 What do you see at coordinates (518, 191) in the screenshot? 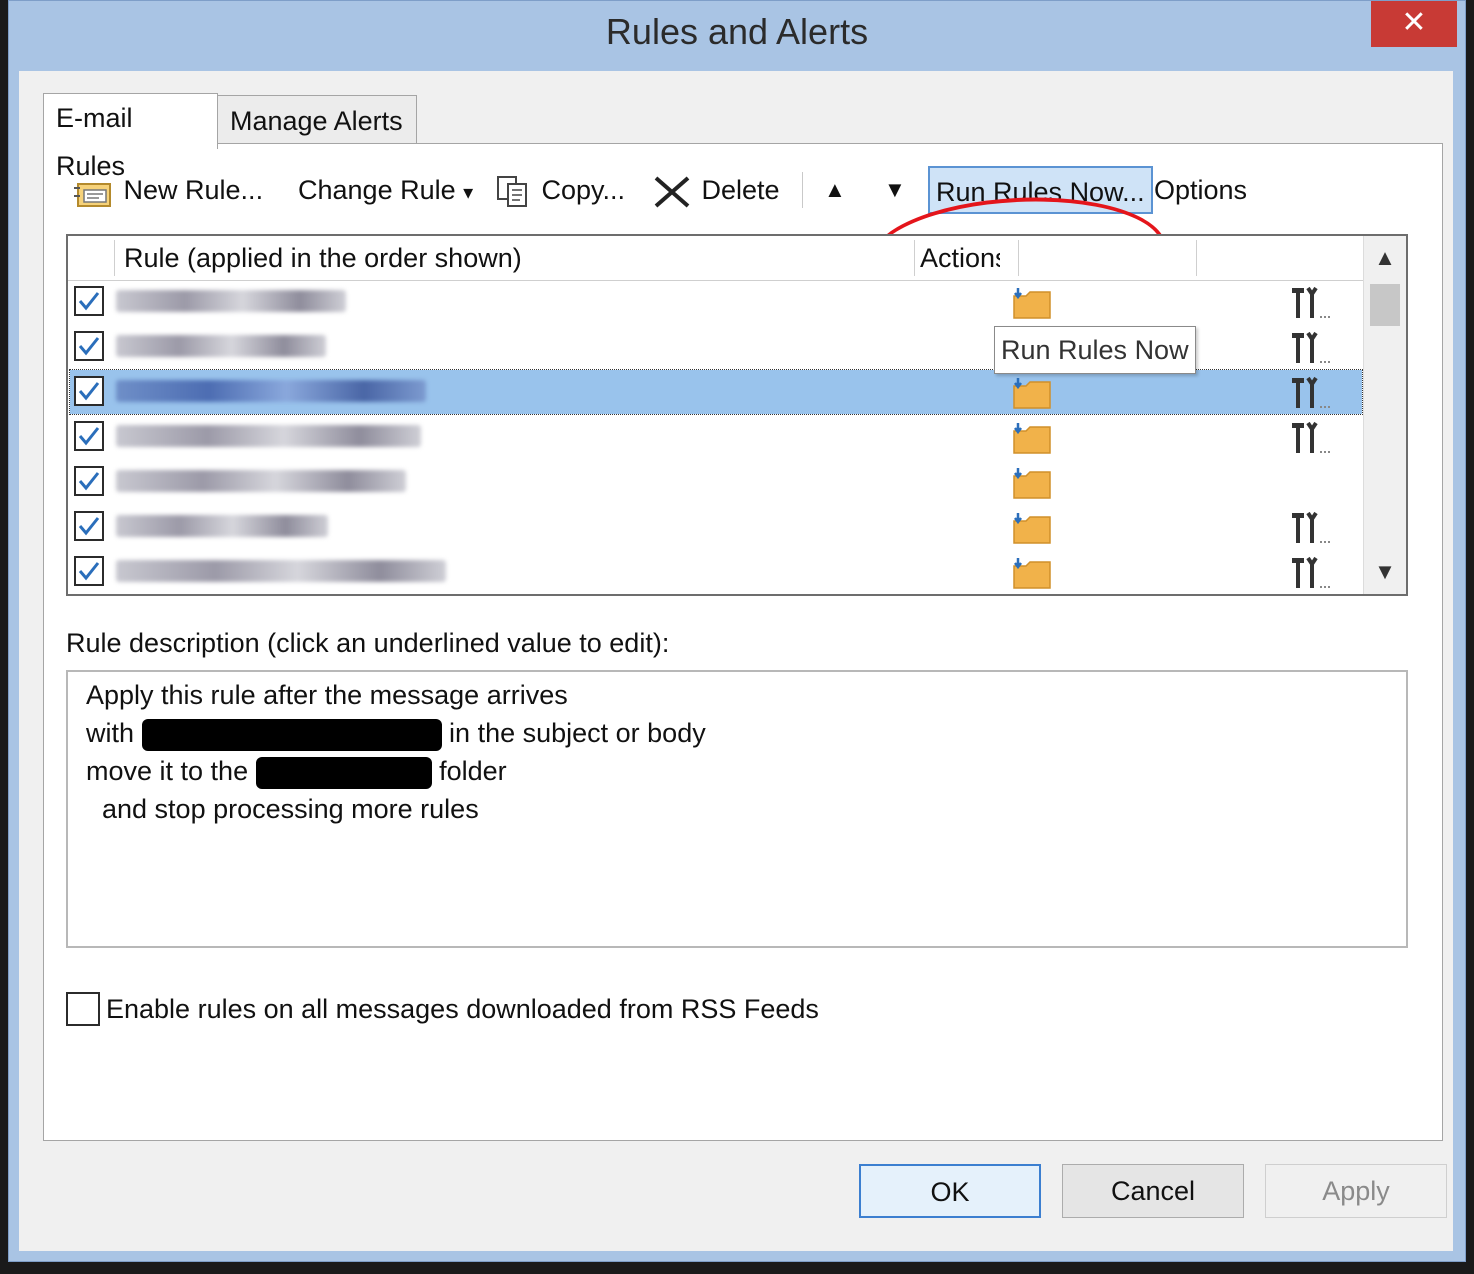
I see `copy-icon` at bounding box center [518, 191].